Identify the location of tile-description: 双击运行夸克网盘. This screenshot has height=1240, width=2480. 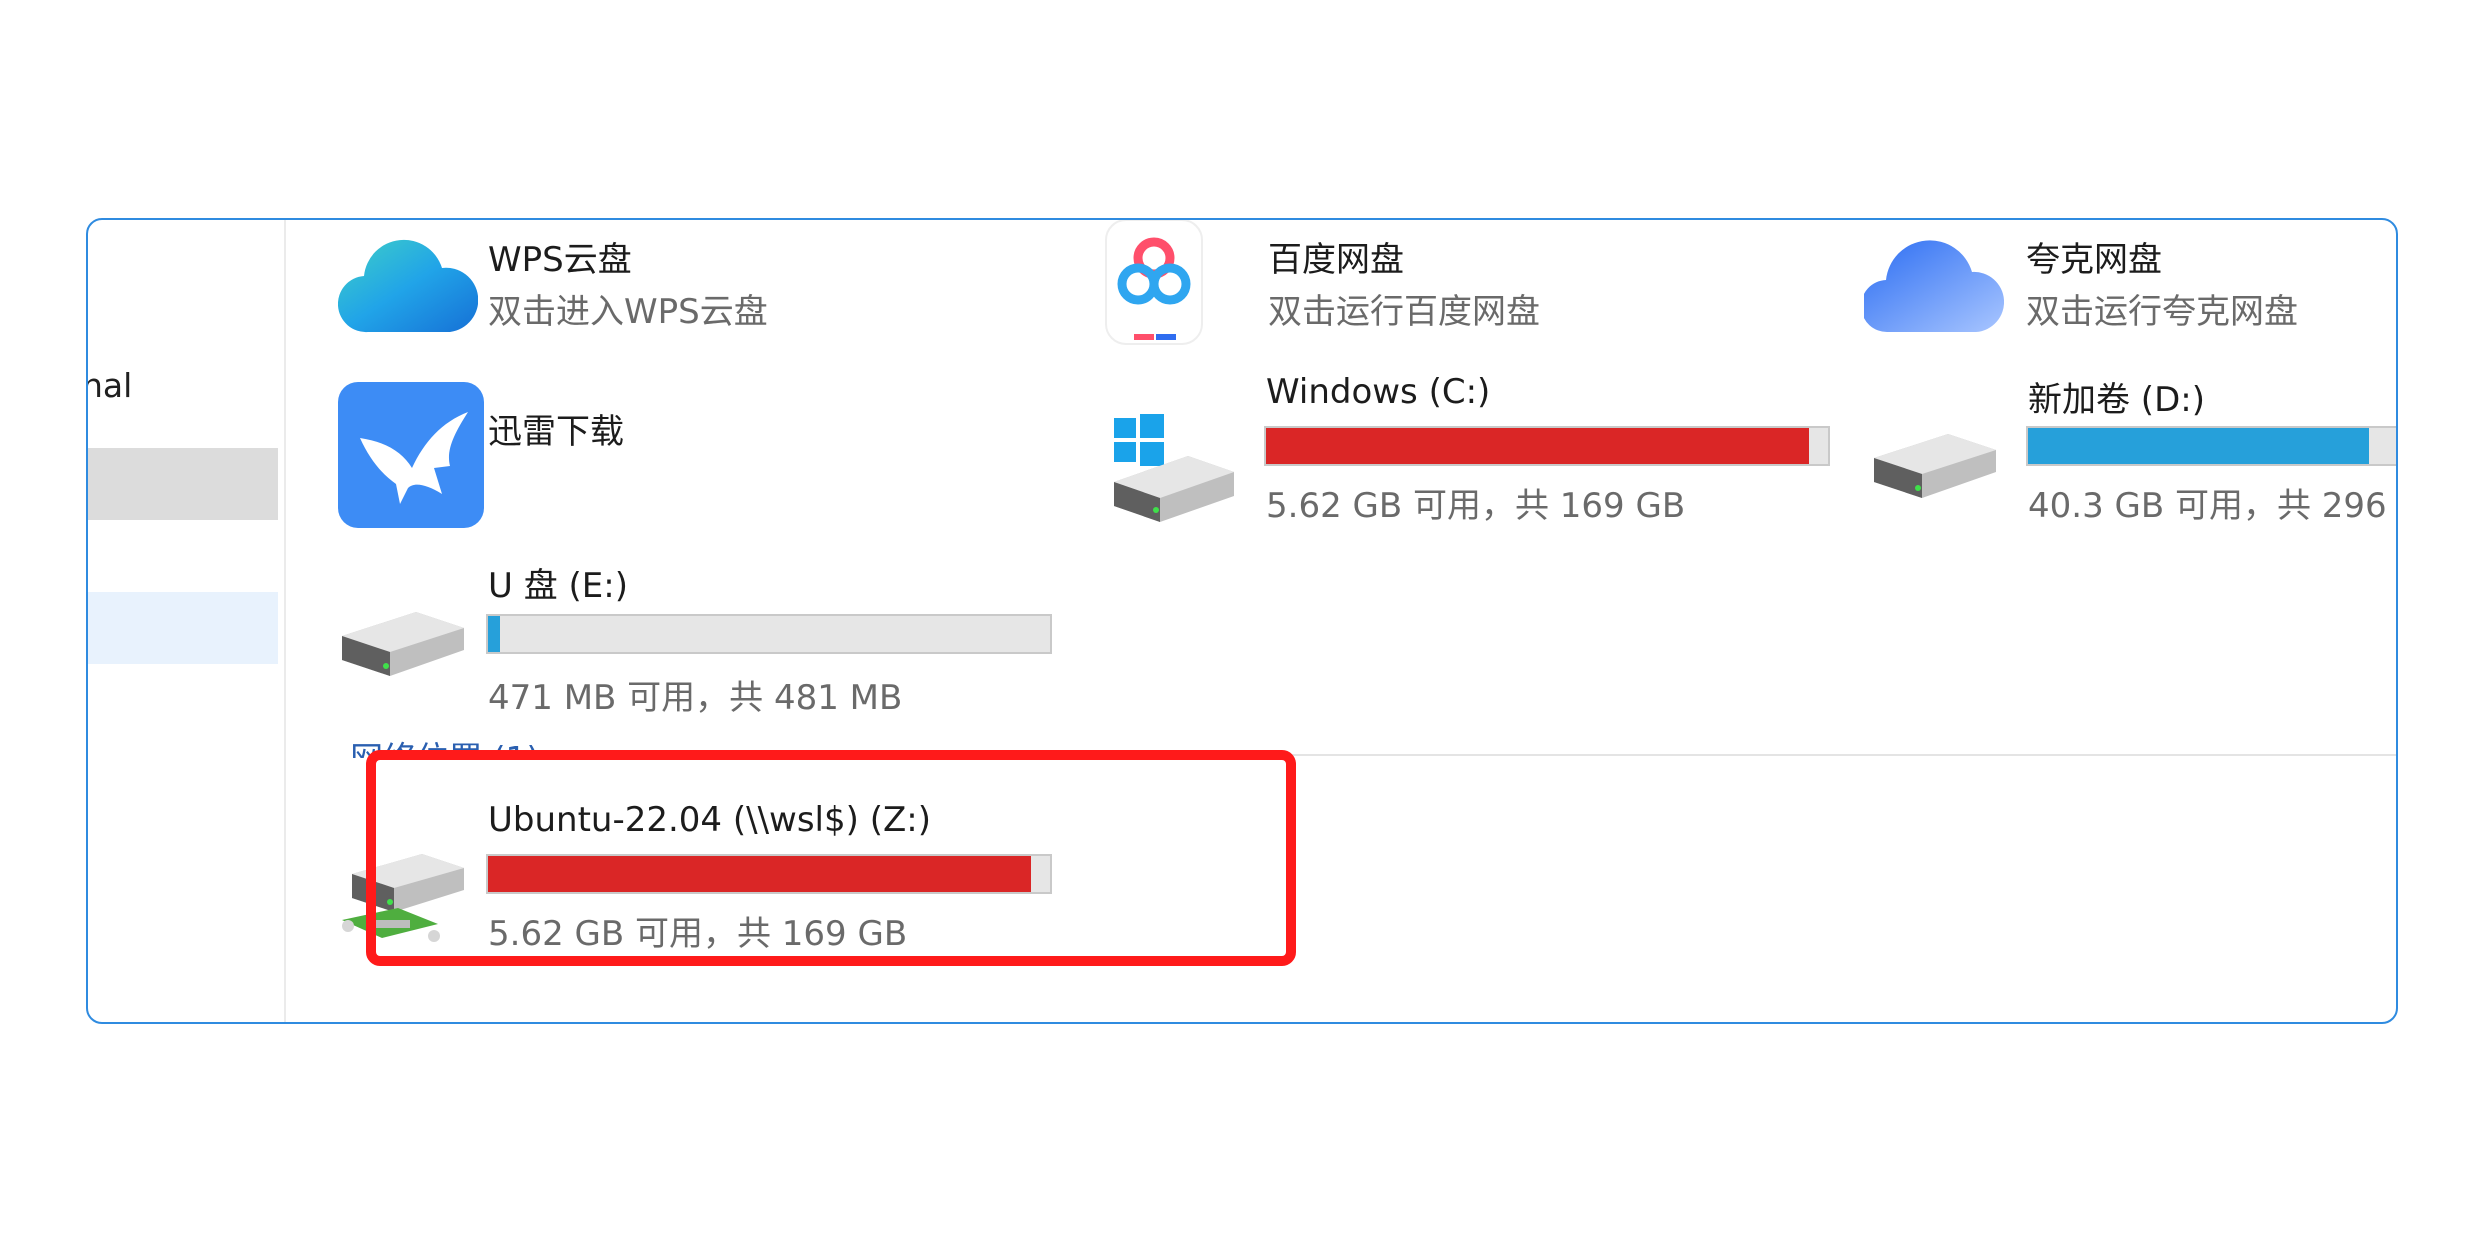
(2162, 312).